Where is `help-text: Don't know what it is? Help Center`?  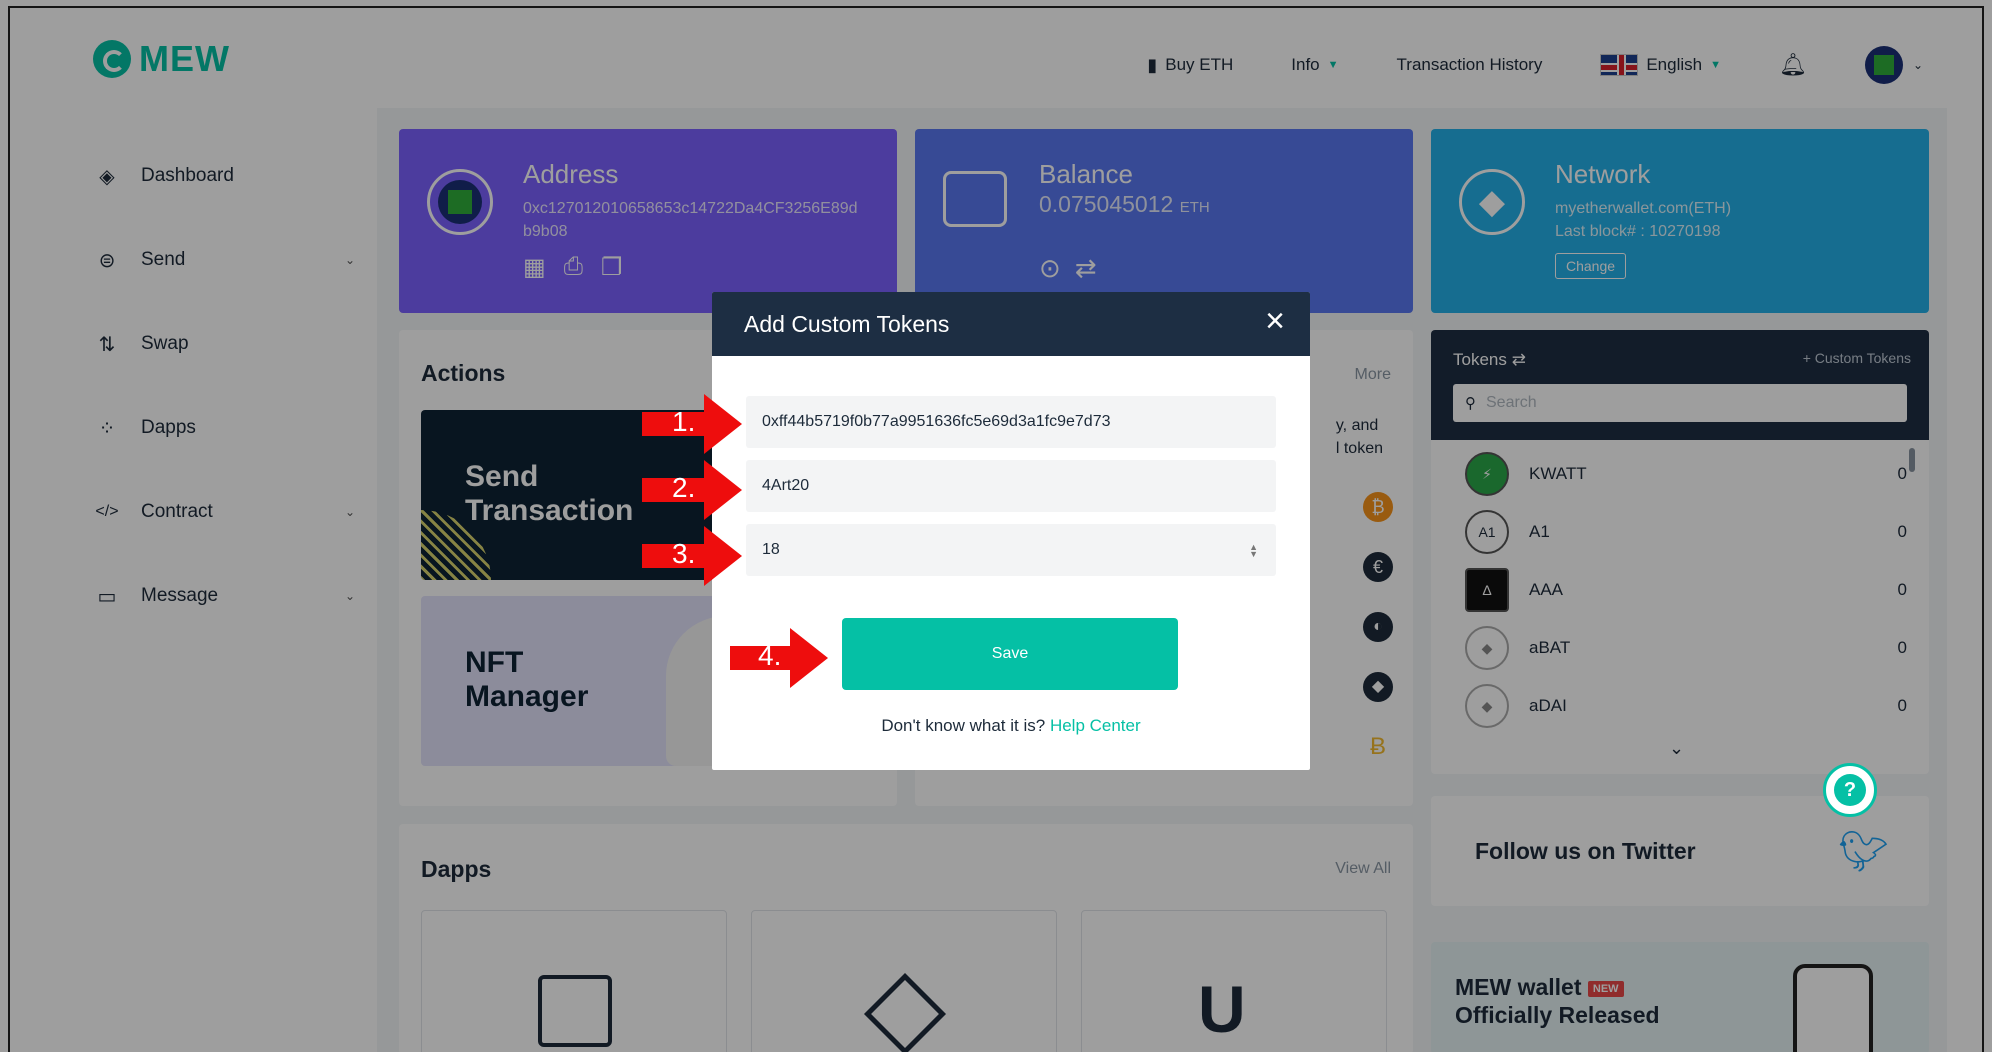
help-text: Don't know what it is? Help Center is located at coordinates (1011, 726).